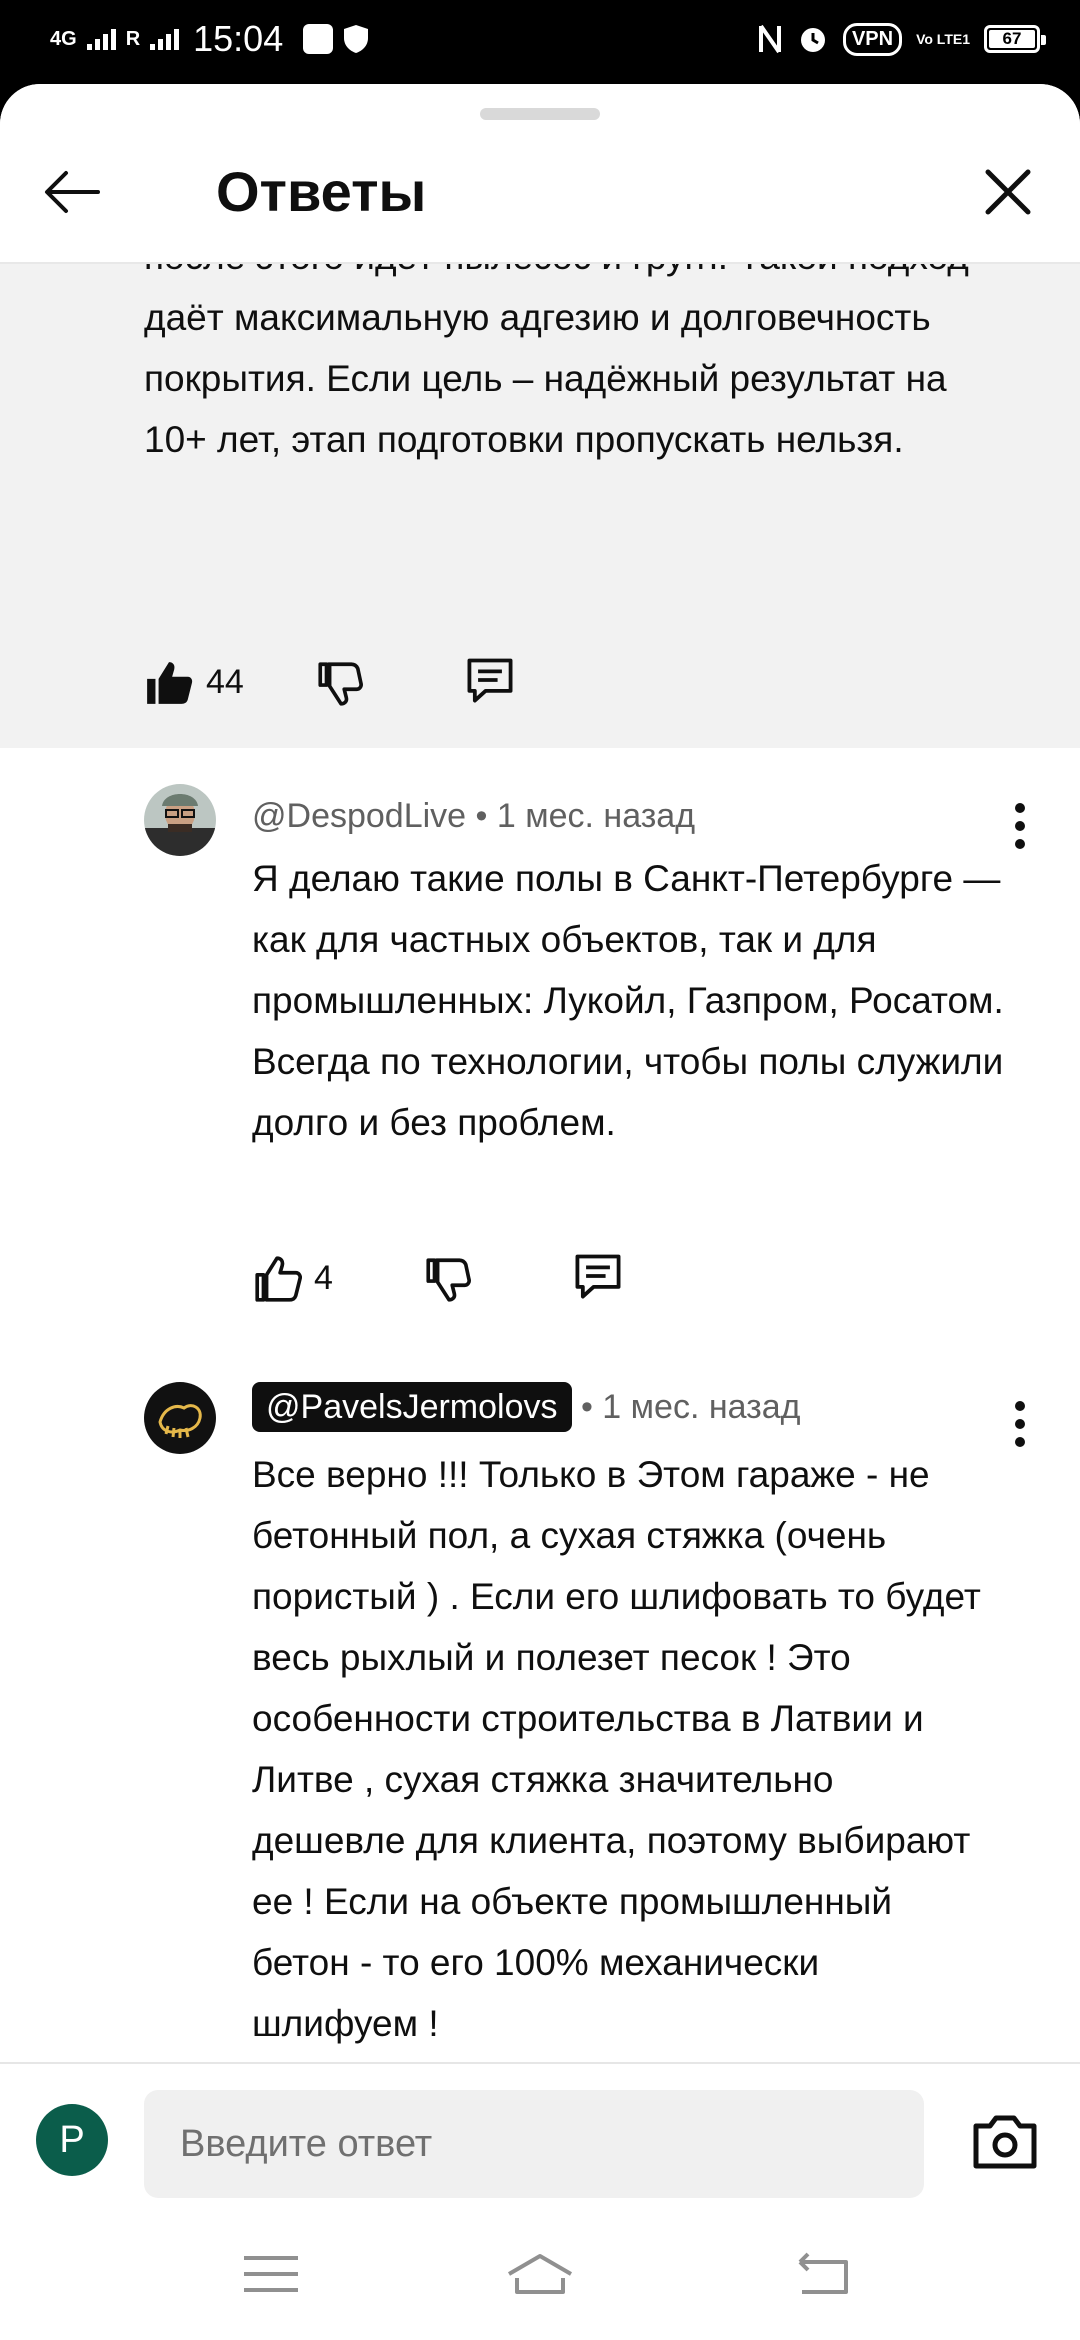 The height and width of the screenshot is (2340, 1080). Describe the element at coordinates (823, 2274) in the screenshot. I see `back-nav-icon` at that location.